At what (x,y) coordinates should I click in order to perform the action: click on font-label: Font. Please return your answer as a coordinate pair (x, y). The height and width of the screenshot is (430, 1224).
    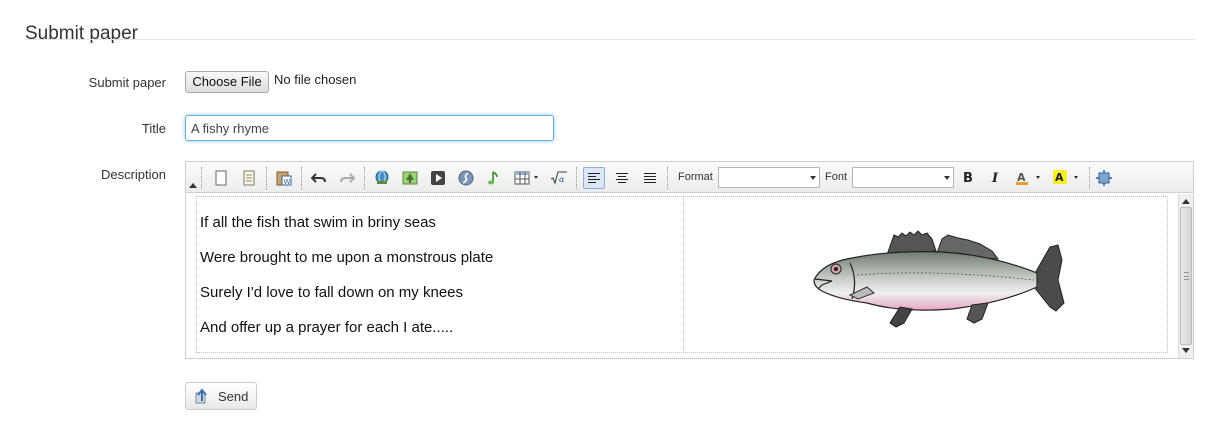
    Looking at the image, I should click on (836, 177).